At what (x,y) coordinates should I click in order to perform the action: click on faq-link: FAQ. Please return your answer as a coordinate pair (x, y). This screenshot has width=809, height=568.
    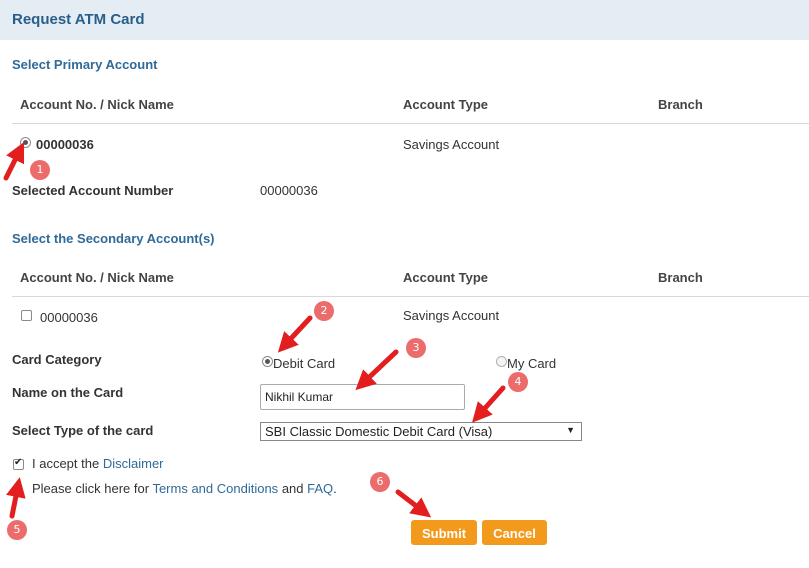
    Looking at the image, I should click on (320, 488).